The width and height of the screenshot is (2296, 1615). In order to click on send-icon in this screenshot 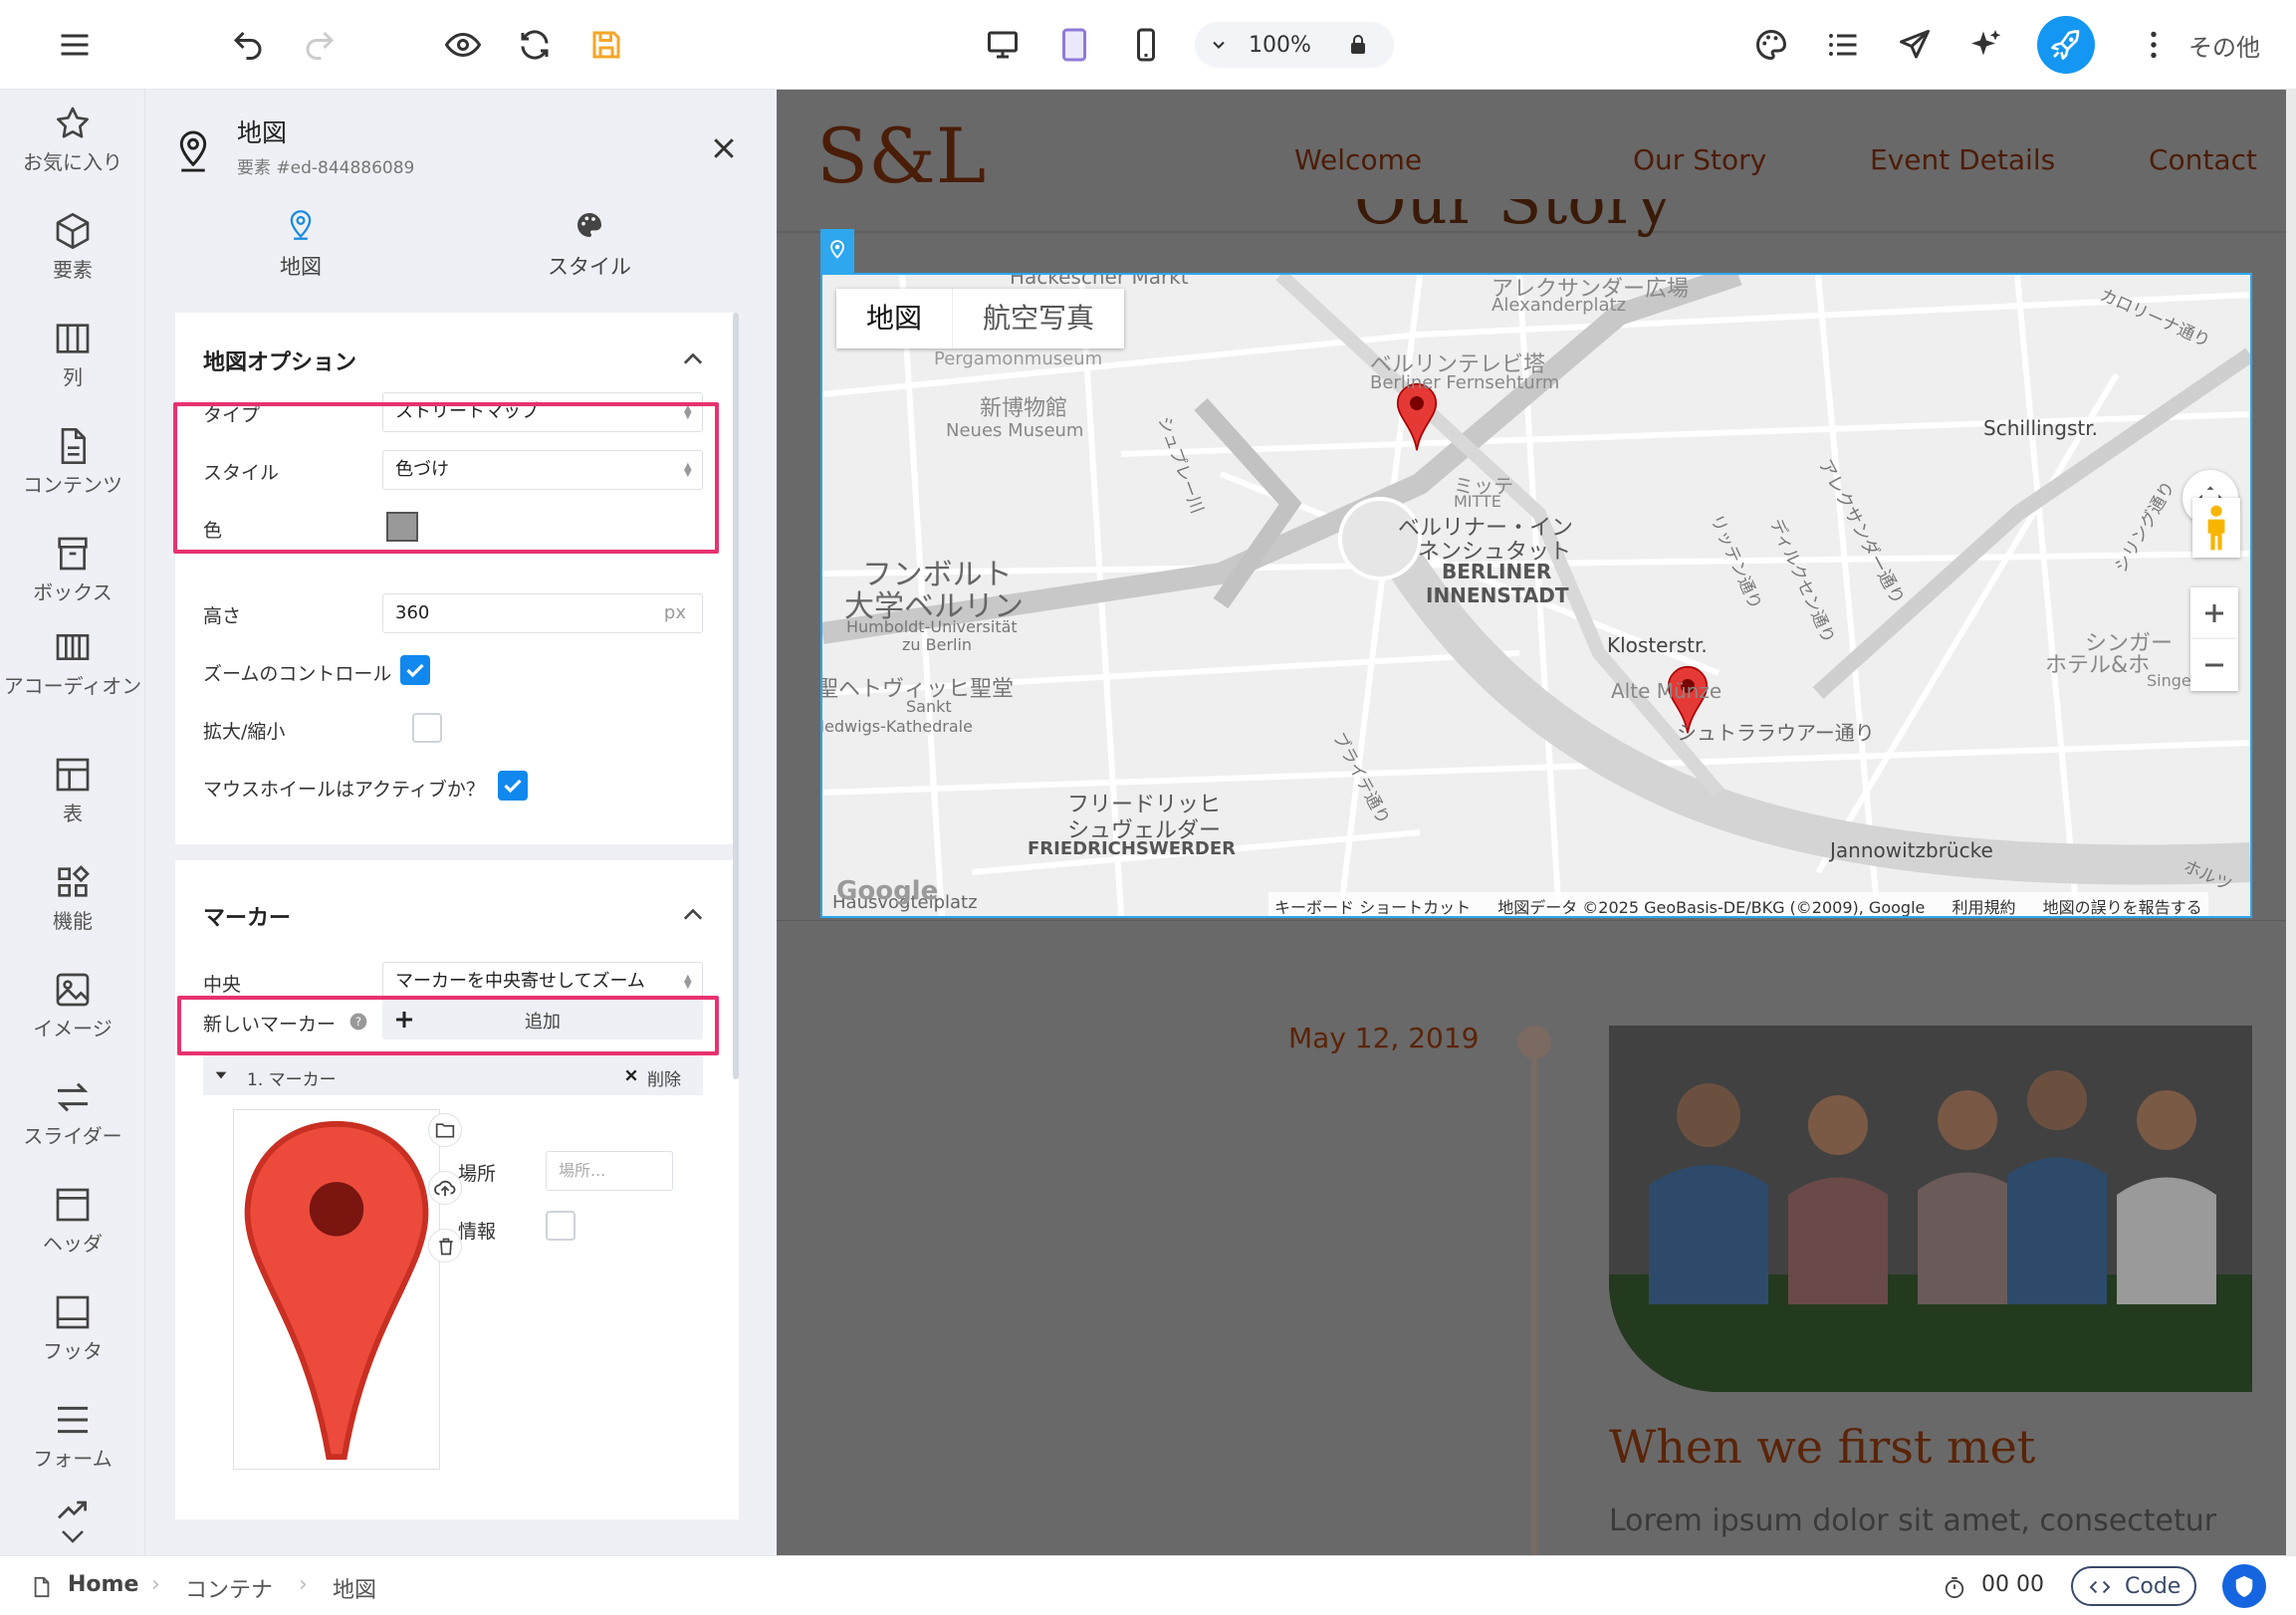, I will do `click(1915, 45)`.